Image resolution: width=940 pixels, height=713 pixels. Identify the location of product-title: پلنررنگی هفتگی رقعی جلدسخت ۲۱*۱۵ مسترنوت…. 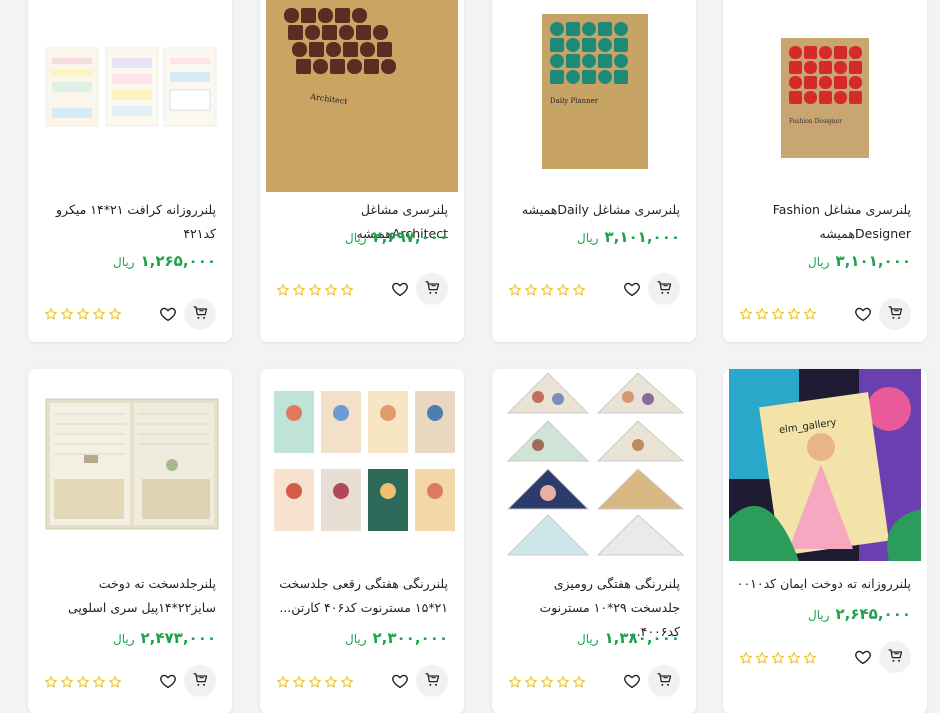
(360, 596).